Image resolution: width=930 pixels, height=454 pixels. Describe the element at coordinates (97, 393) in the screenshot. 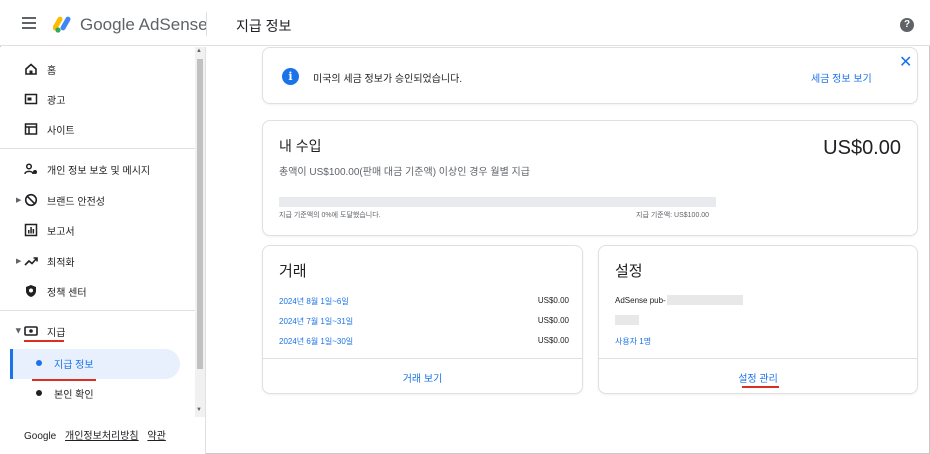

I see `sidebar-item-identity-verification: 본인 확인` at that location.